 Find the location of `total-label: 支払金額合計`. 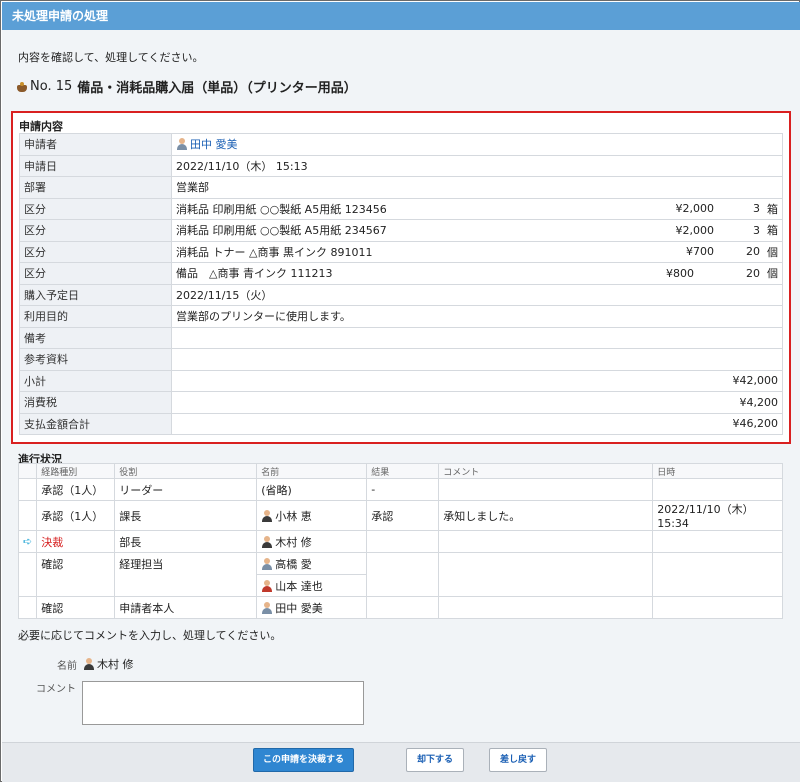

total-label: 支払金額合計 is located at coordinates (95, 423).